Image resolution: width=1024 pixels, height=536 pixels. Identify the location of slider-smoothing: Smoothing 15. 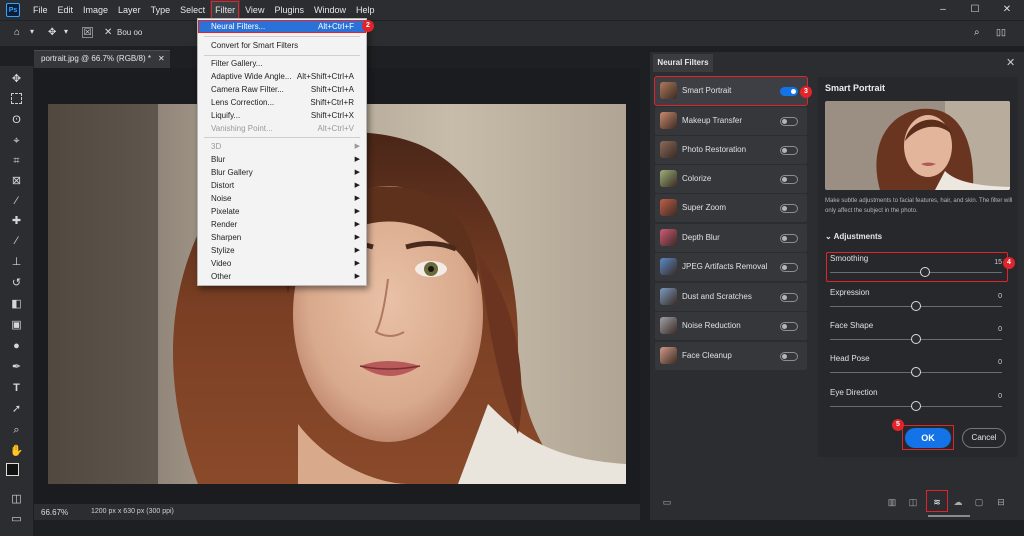
(916, 269).